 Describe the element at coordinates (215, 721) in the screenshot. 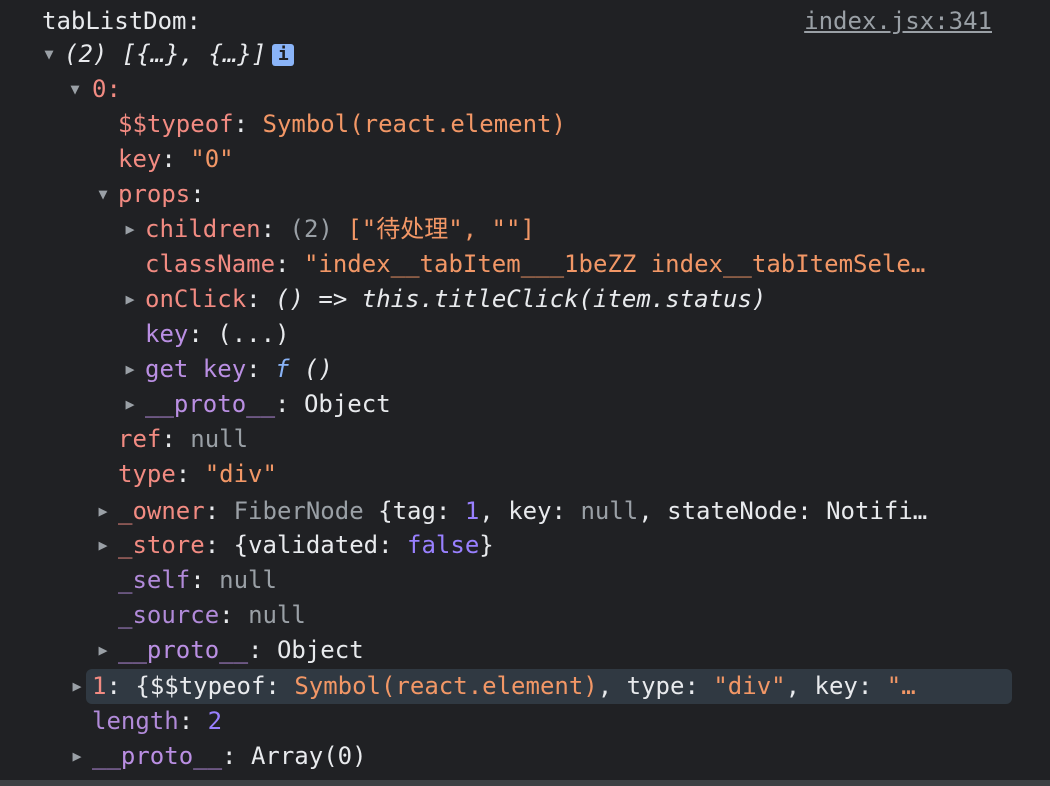

I see `length-value: 2` at that location.